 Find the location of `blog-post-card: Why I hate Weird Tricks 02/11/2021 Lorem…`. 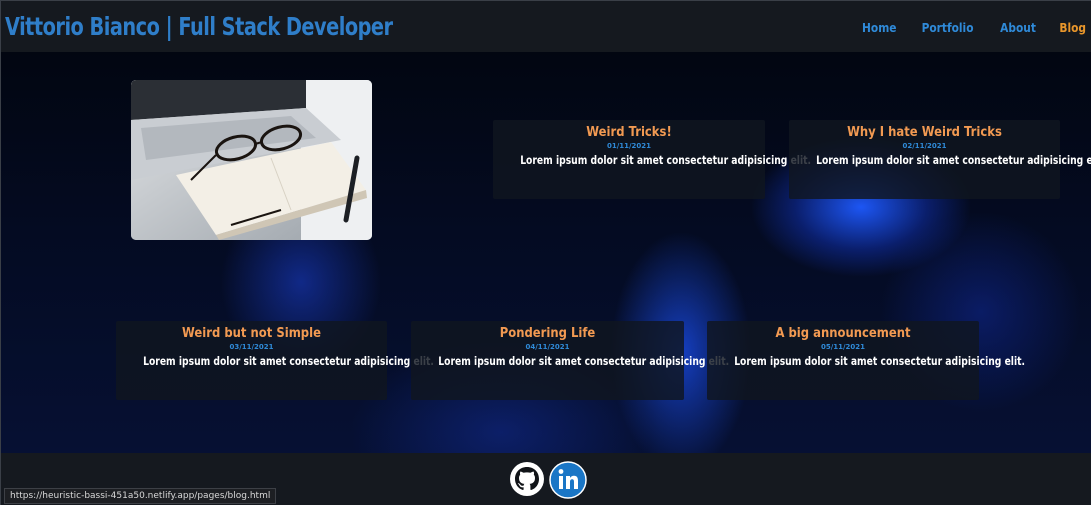

blog-post-card: Why I hate Weird Tricks 02/11/2021 Lorem… is located at coordinates (940, 159).